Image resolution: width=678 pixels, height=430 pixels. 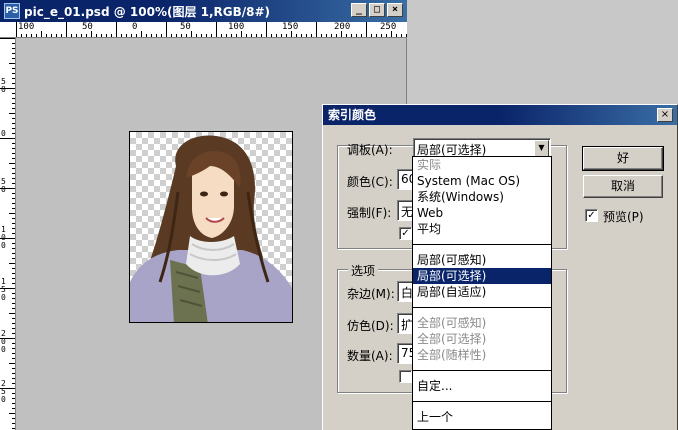 What do you see at coordinates (623, 158) in the screenshot?
I see `ok-button: 好` at bounding box center [623, 158].